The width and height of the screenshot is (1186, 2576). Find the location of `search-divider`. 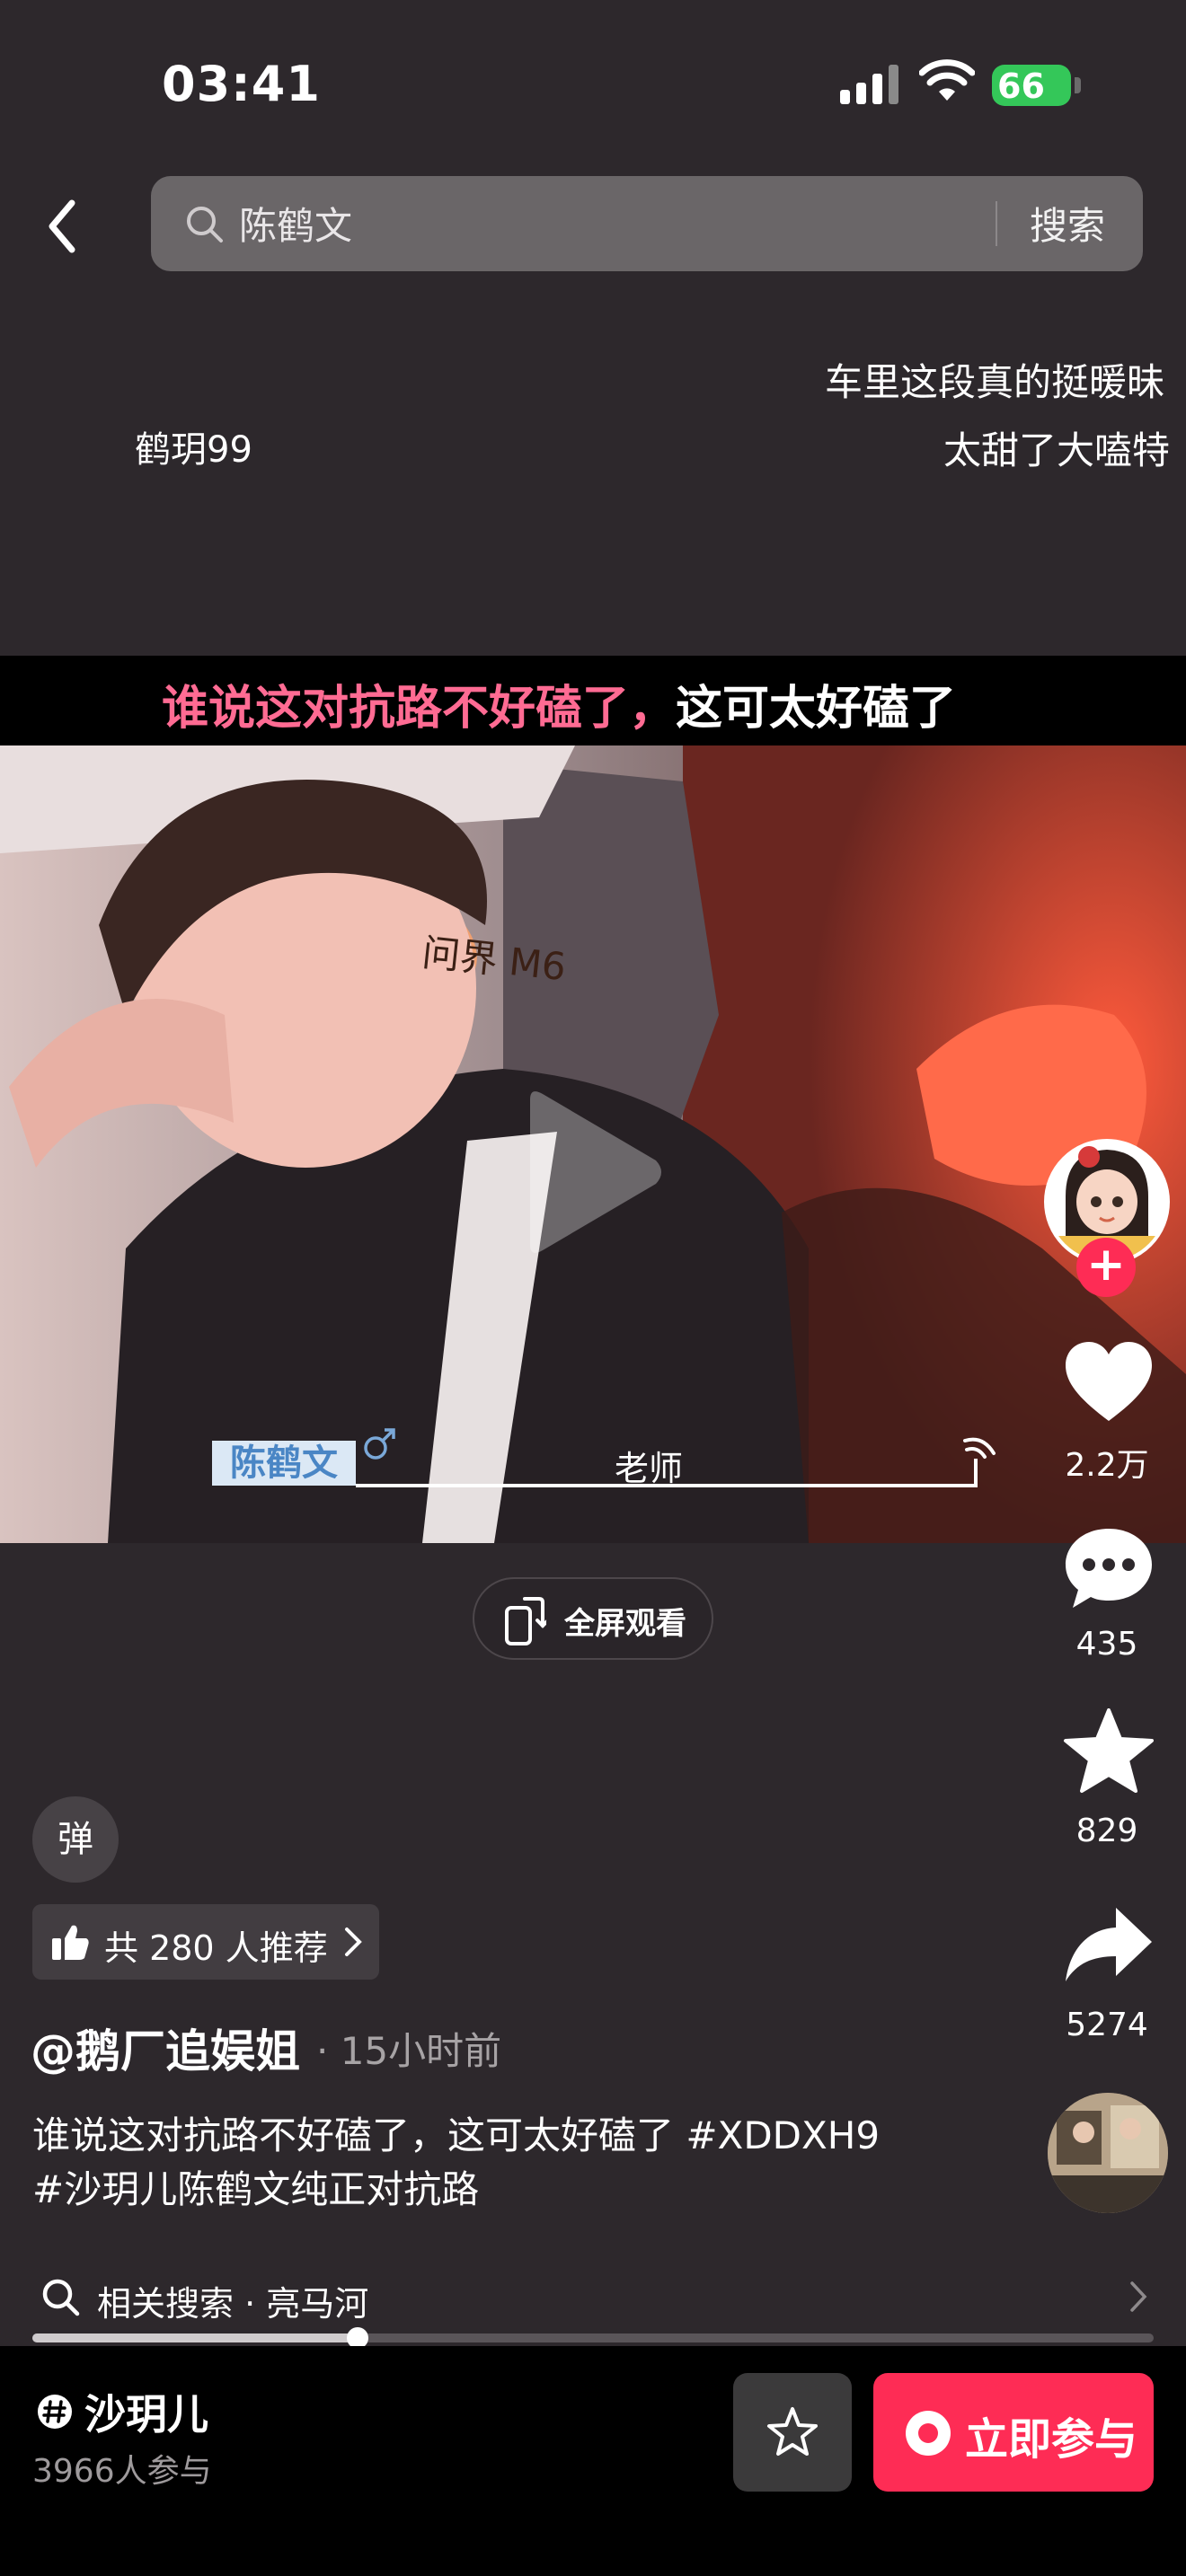

search-divider is located at coordinates (996, 223).